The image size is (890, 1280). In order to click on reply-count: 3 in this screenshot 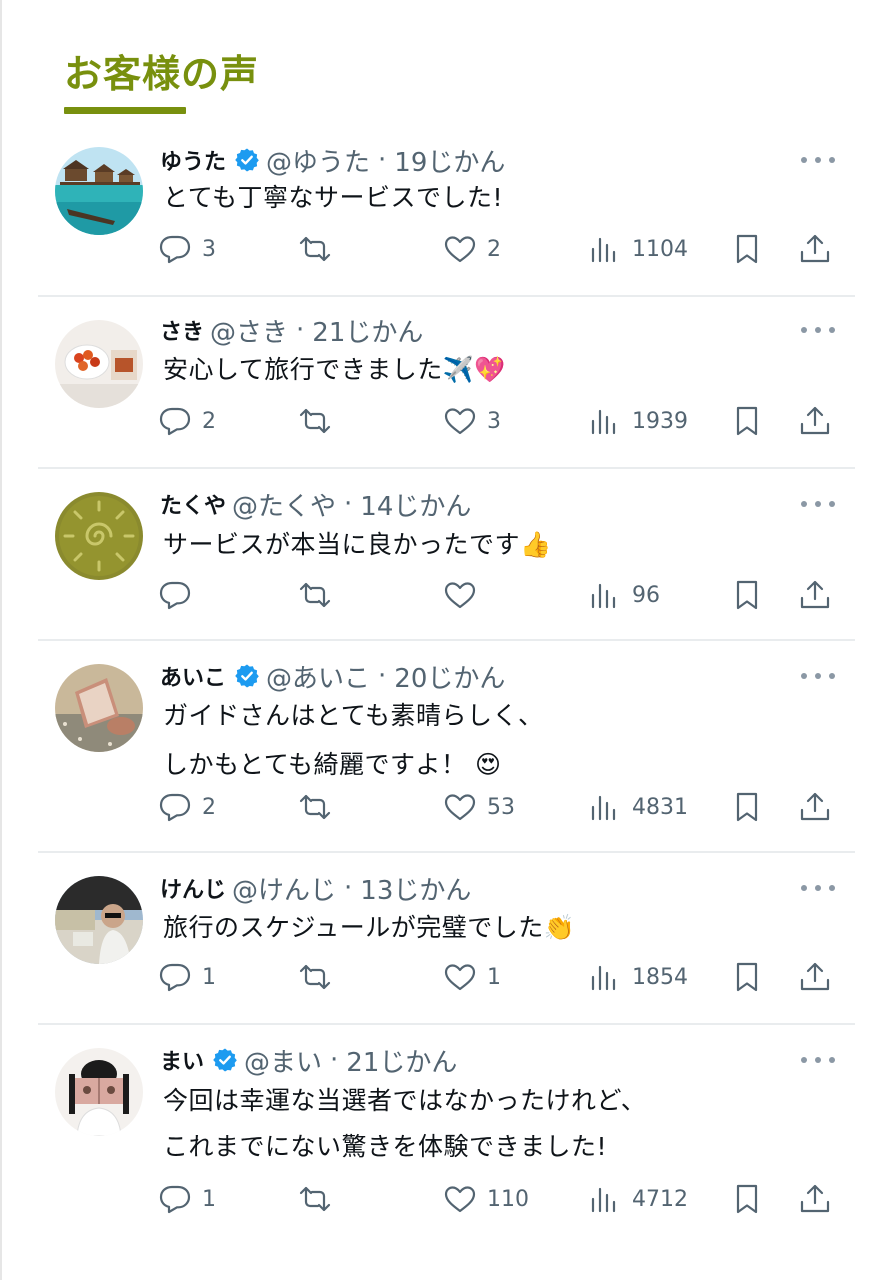, I will do `click(209, 249)`.